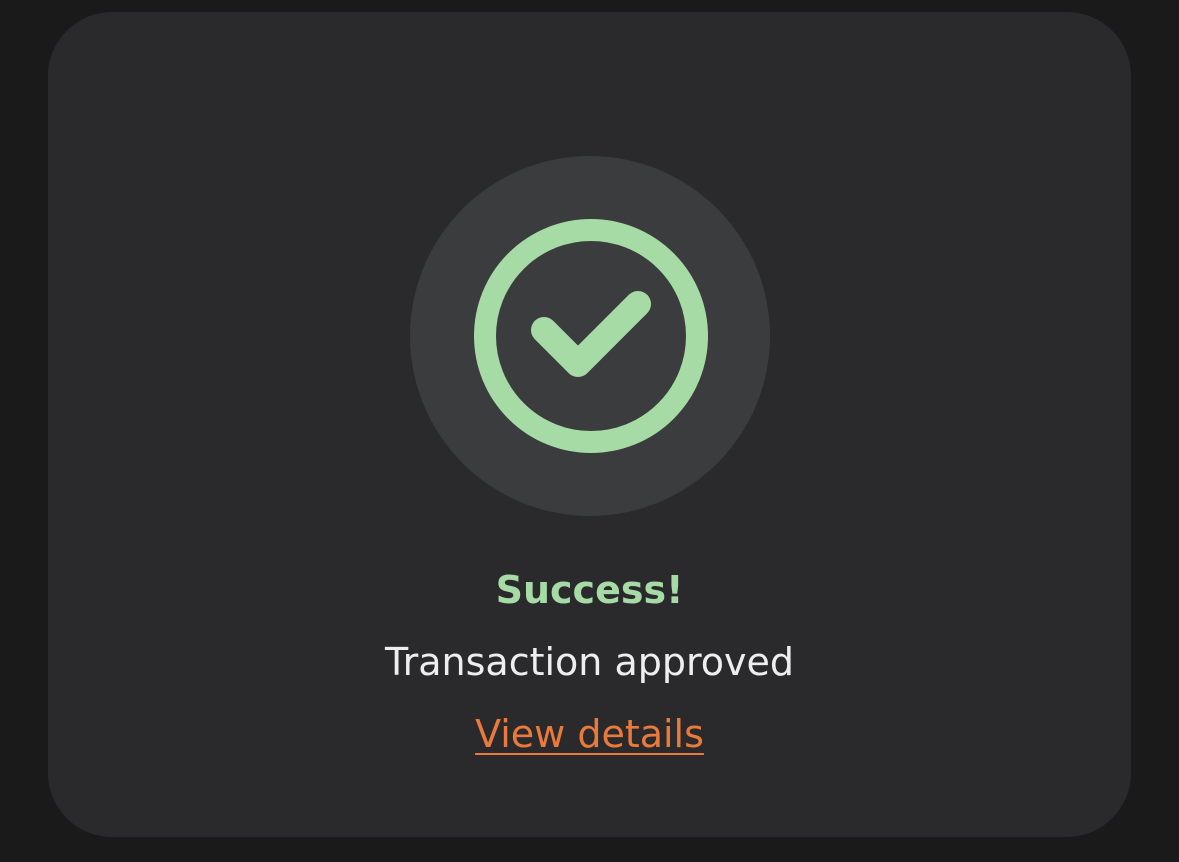  I want to click on success-title: Success!, so click(589, 590).